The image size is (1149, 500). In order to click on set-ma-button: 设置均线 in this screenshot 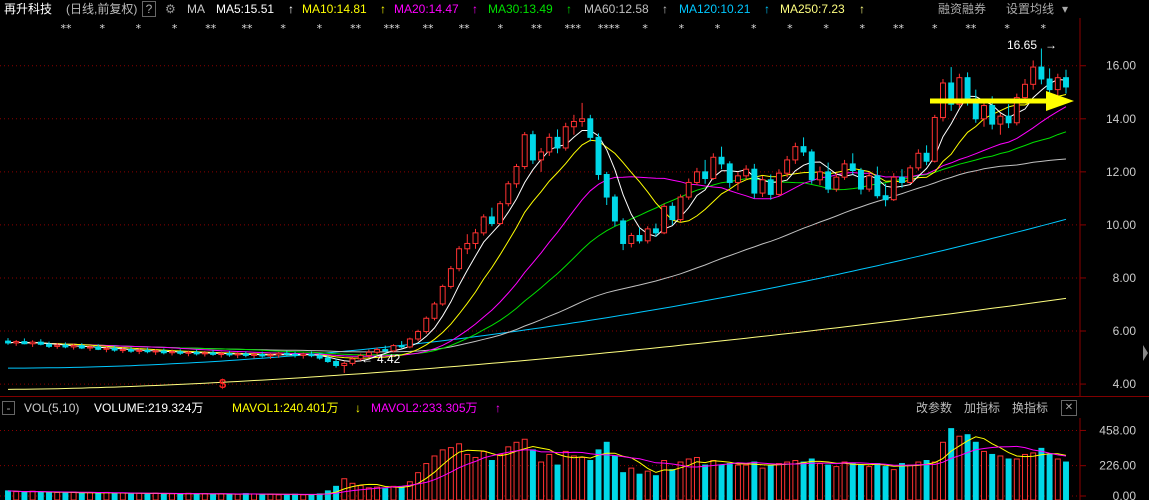, I will do `click(1030, 9)`.